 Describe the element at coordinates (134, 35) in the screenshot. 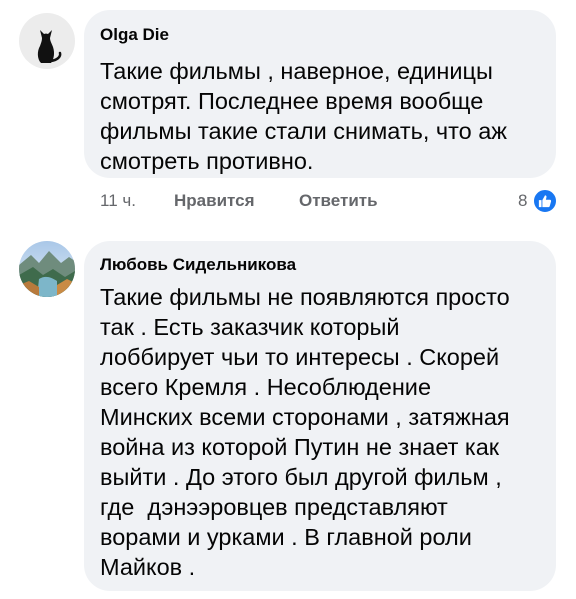

I see `comment-author: Olga Die` at that location.